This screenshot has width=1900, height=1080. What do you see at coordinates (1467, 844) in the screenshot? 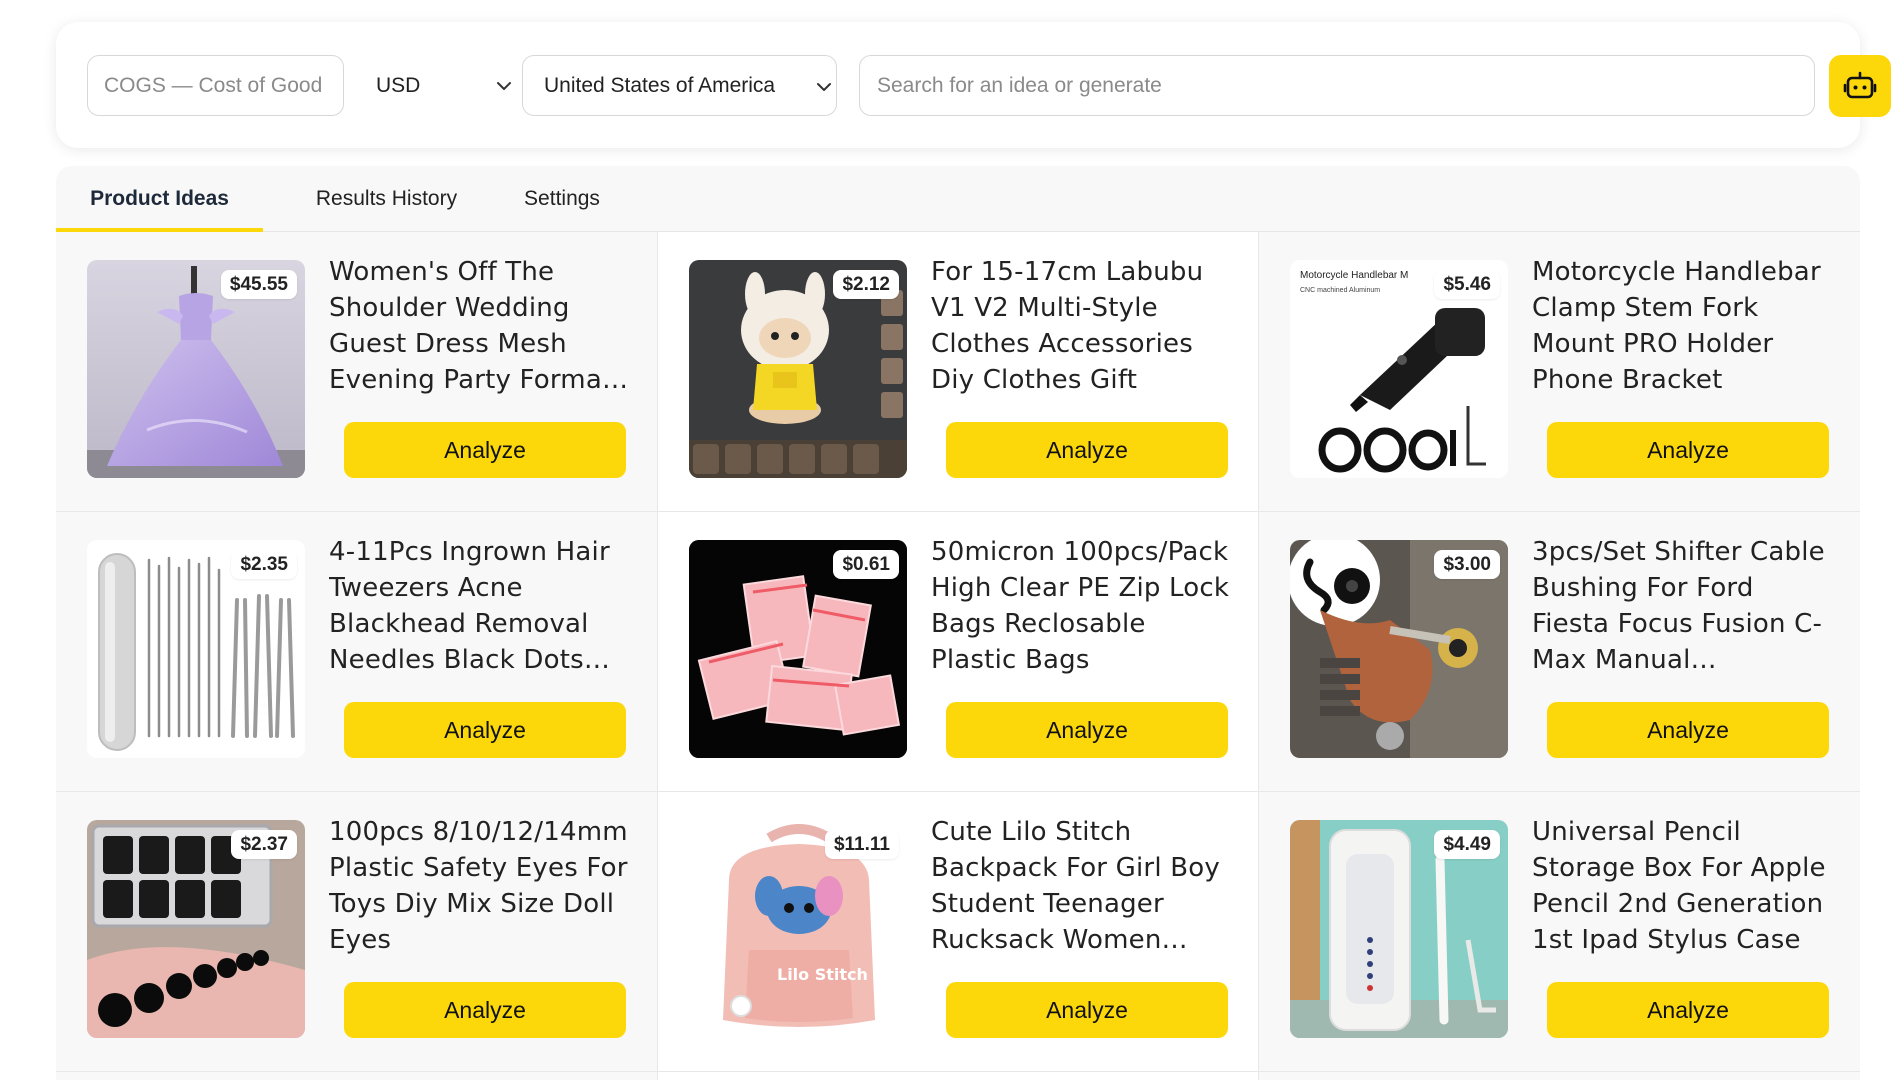
I see `price-badge: $4.49` at bounding box center [1467, 844].